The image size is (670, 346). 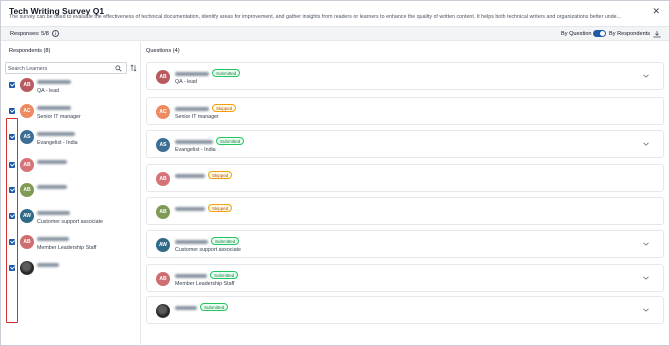 What do you see at coordinates (133, 68) in the screenshot?
I see `sort-icon` at bounding box center [133, 68].